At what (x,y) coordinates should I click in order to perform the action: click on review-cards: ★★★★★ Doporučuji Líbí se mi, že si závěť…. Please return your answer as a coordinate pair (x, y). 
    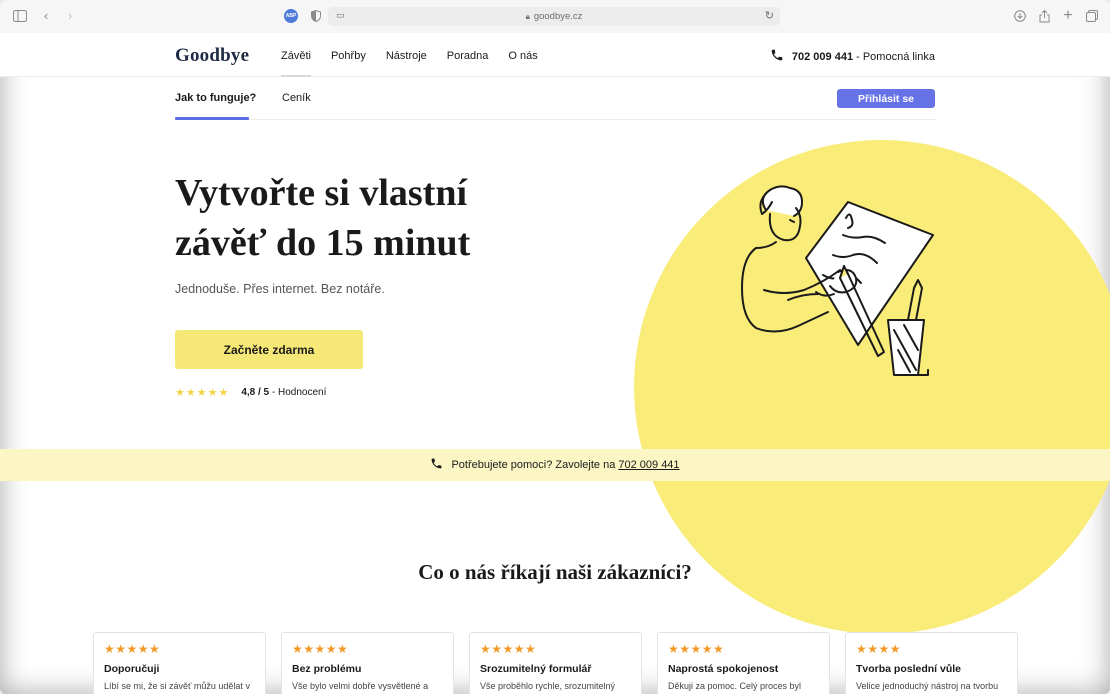
    Looking at the image, I should click on (555, 663).